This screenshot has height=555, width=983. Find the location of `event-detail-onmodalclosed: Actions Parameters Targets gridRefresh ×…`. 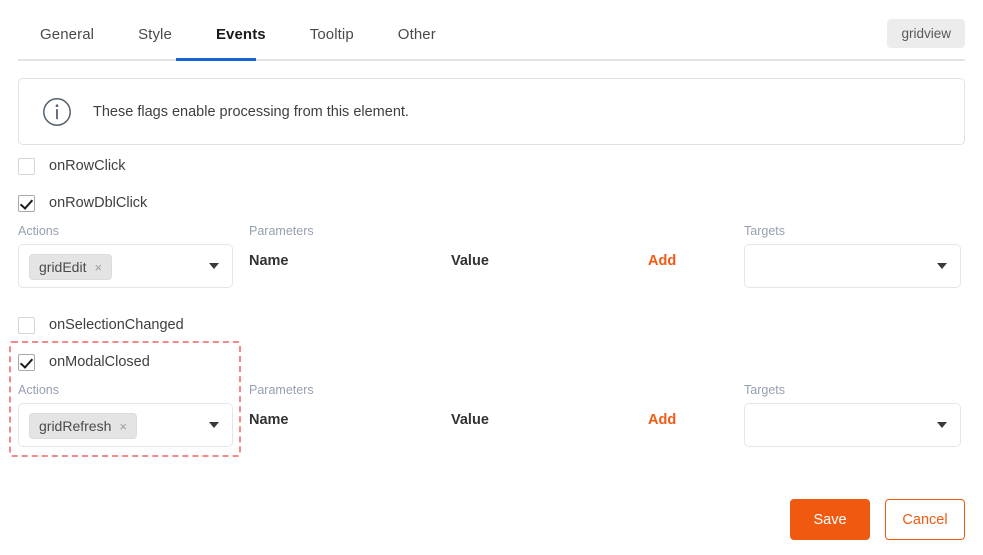

event-detail-onmodalclosed: Actions Parameters Targets gridRefresh ×… is located at coordinates (491, 422).